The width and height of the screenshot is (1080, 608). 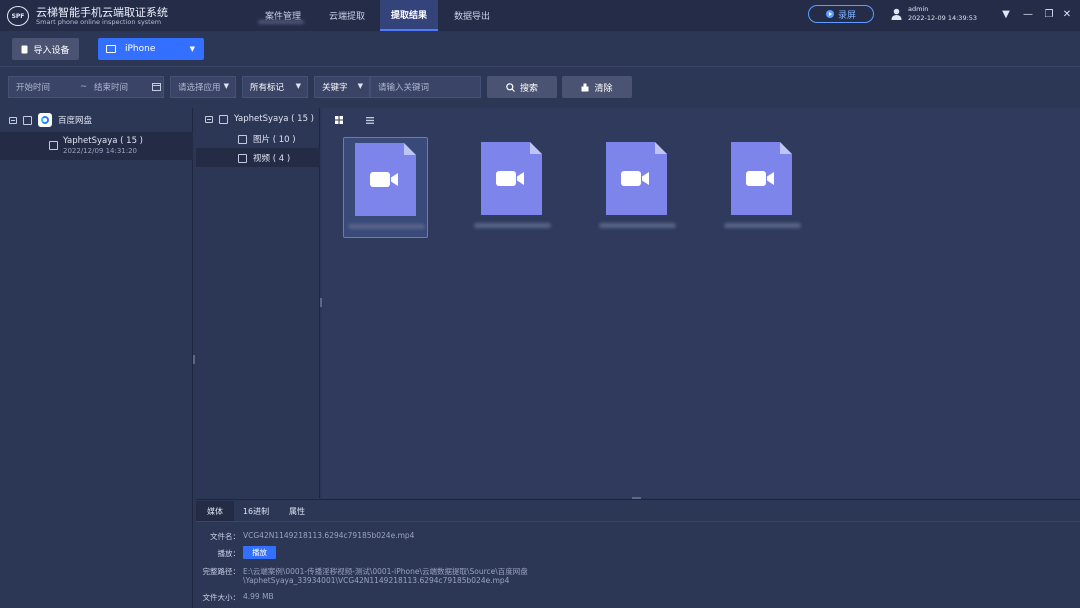 I want to click on splitter-handle, so click(x=194, y=359).